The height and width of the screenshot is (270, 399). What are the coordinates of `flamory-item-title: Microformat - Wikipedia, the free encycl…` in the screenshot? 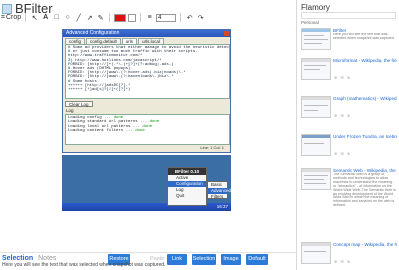 It's located at (365, 60).